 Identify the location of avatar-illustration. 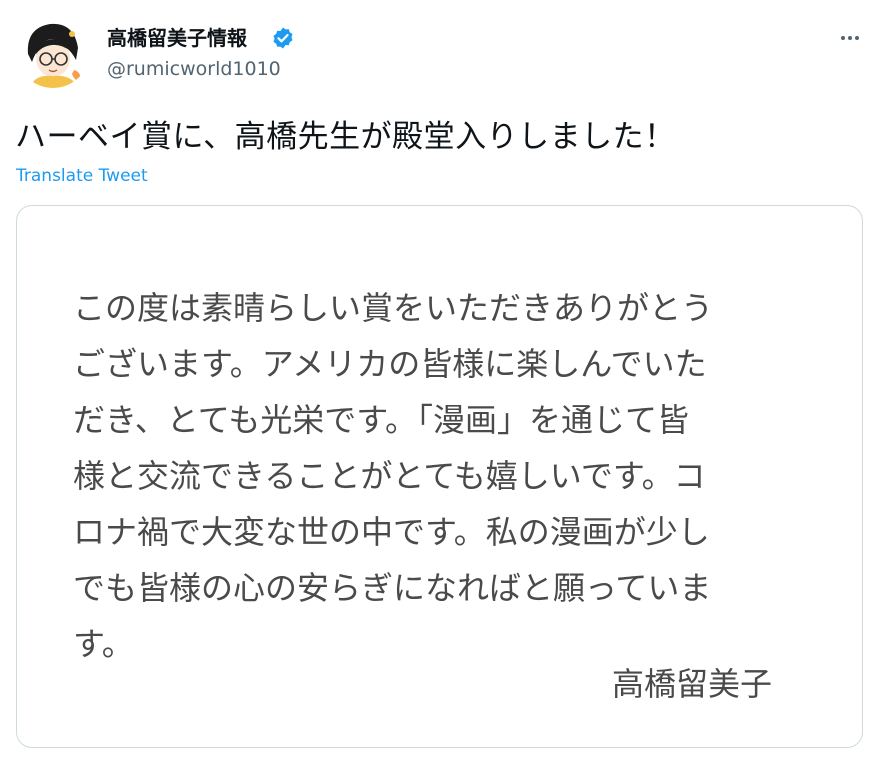
(53, 51).